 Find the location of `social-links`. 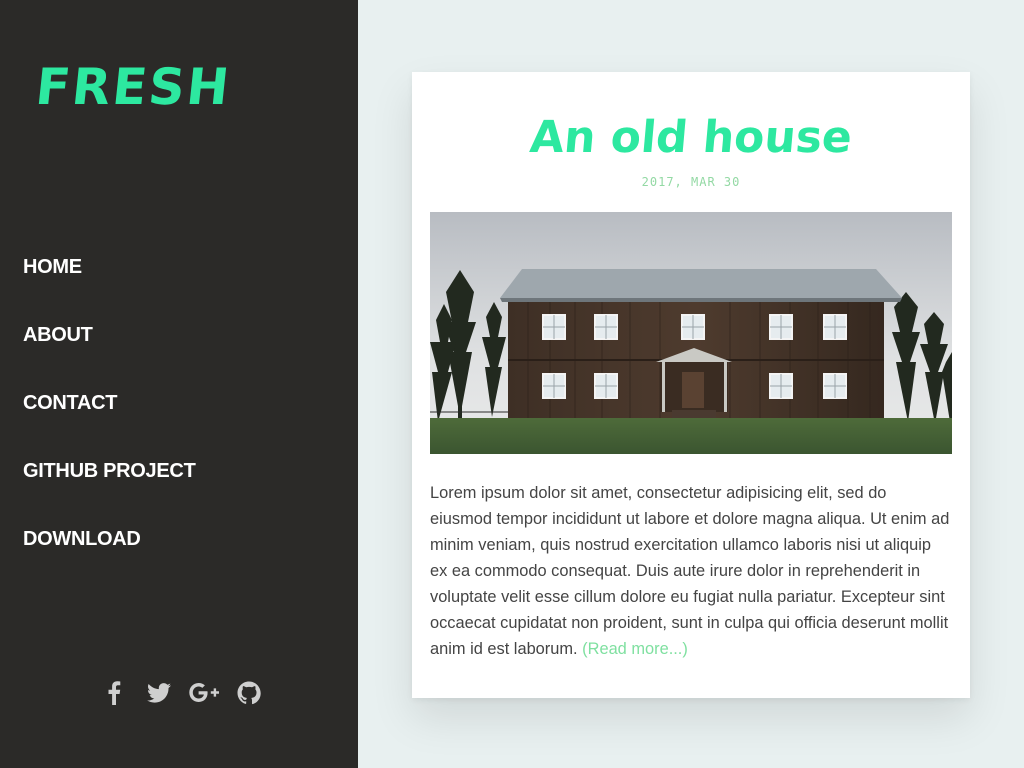

social-links is located at coordinates (186, 693).